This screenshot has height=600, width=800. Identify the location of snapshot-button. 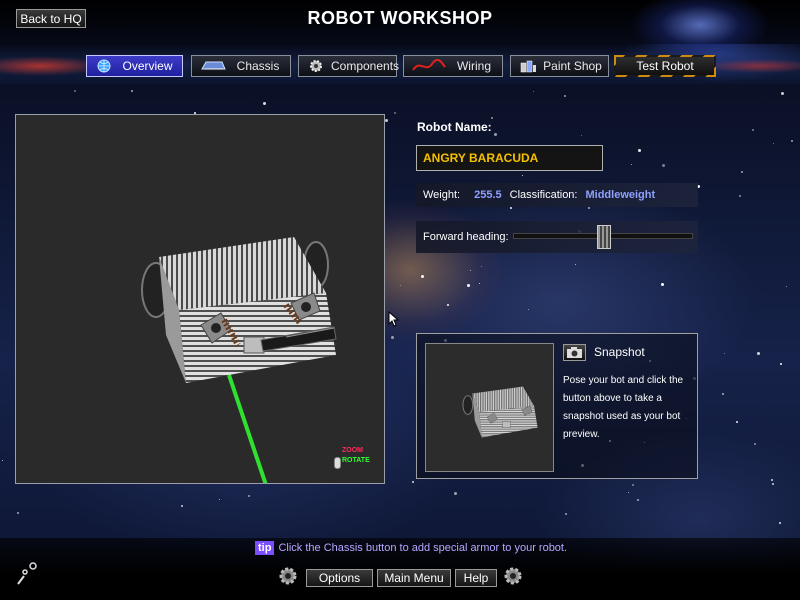
(574, 352).